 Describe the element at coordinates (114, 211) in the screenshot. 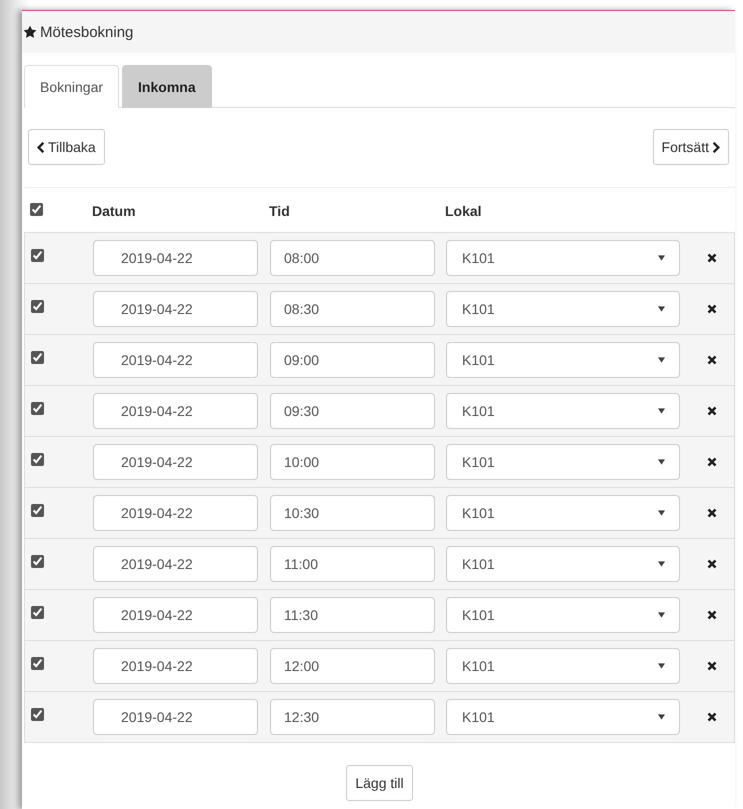

I see `column-header: Datum` at that location.